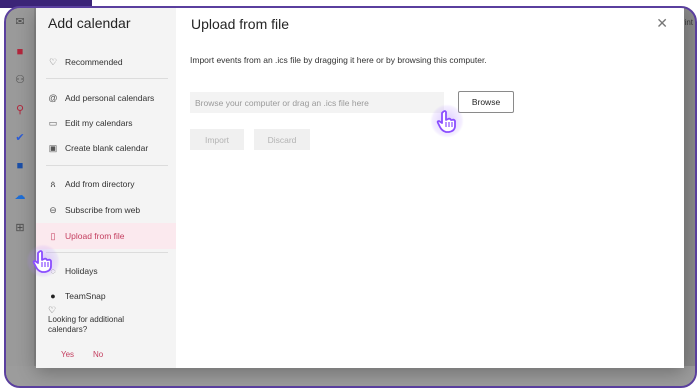 The width and height of the screenshot is (700, 390). Describe the element at coordinates (53, 183) in the screenshot. I see `people-icon: ጰ` at that location.